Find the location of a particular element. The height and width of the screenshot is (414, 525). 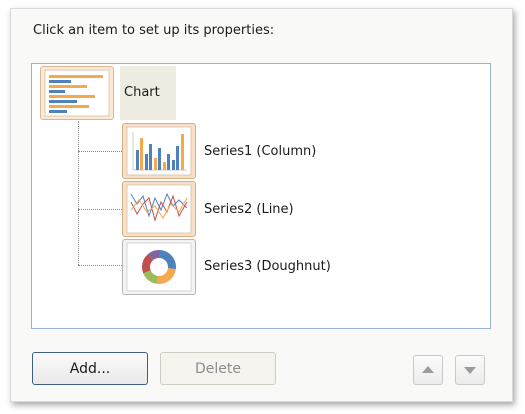

tree-node-series3-label: Series3 (Doughnut) is located at coordinates (267, 266).